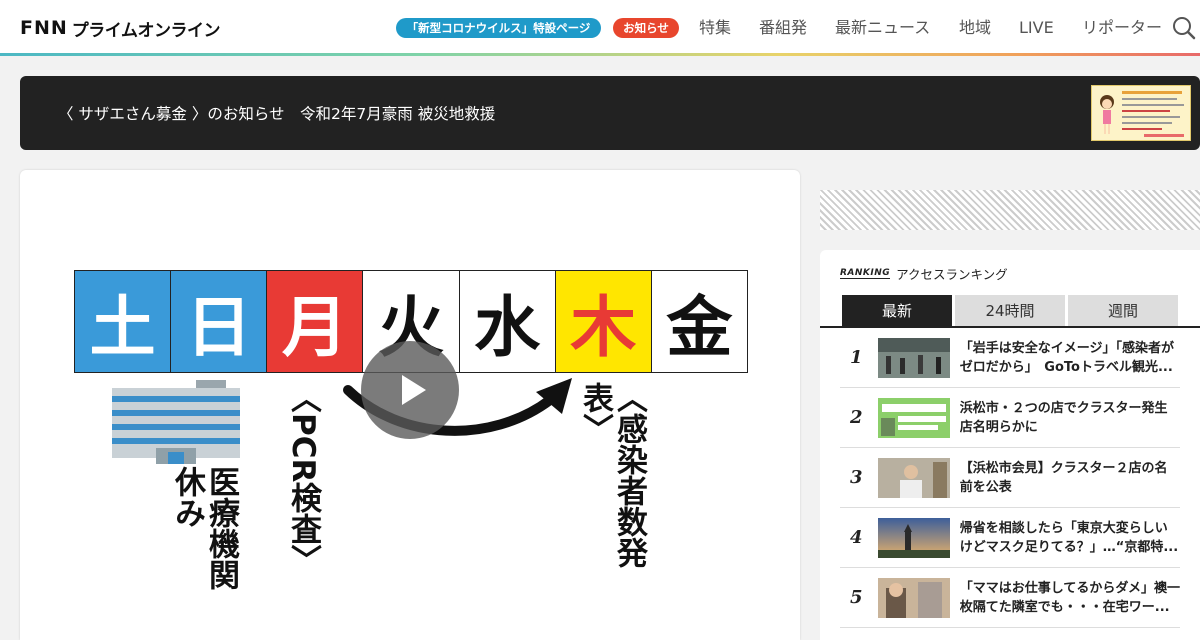 This screenshot has width=1200, height=640. I want to click on logo-fnn: FNN, so click(44, 28).